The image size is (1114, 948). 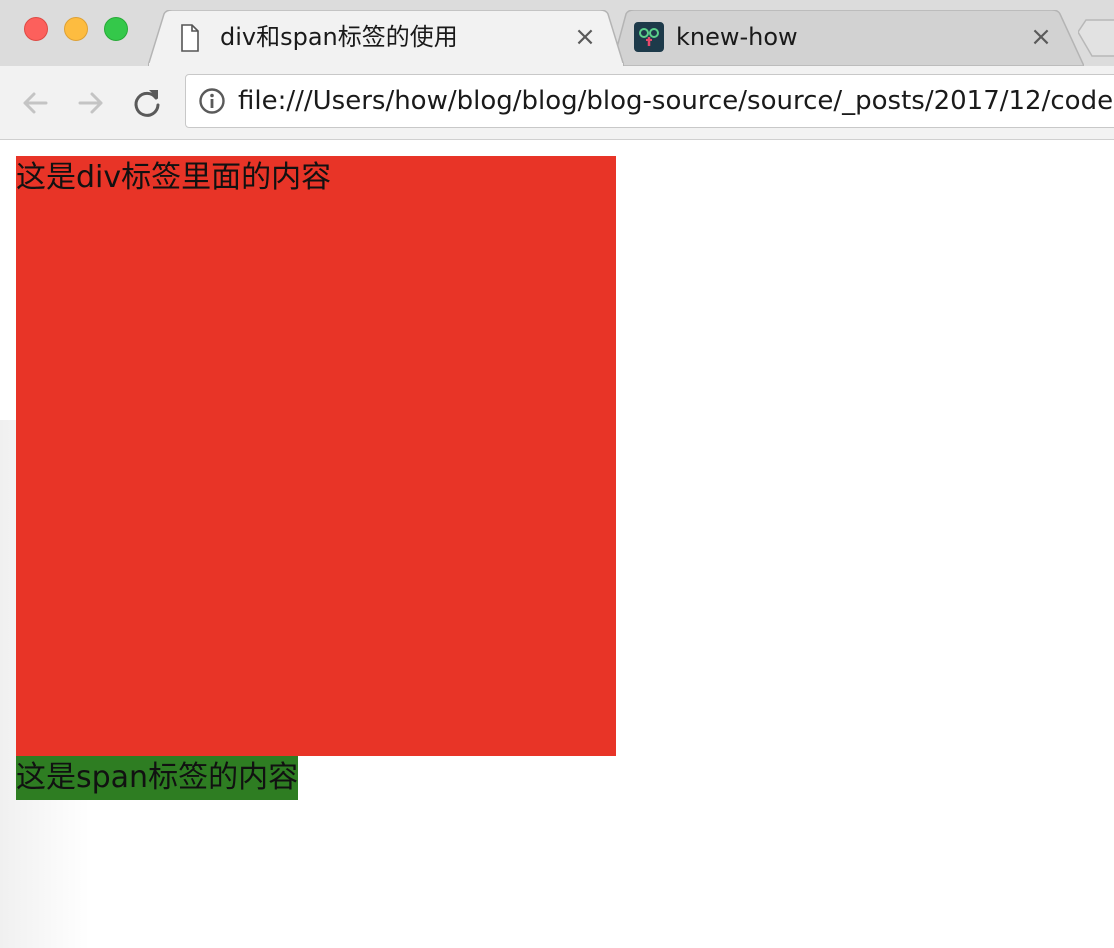 I want to click on green-span-inline: 这是span标签的内容, so click(x=157, y=778).